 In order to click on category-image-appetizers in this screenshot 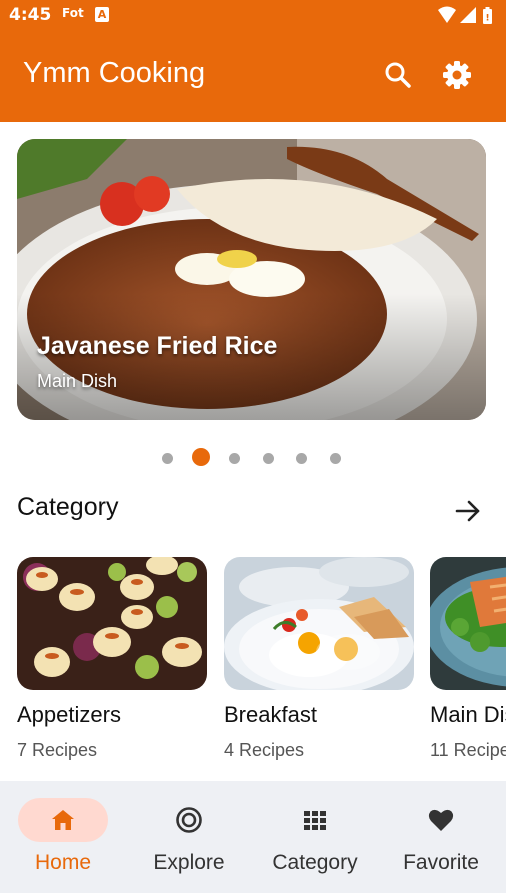, I will do `click(112, 623)`.